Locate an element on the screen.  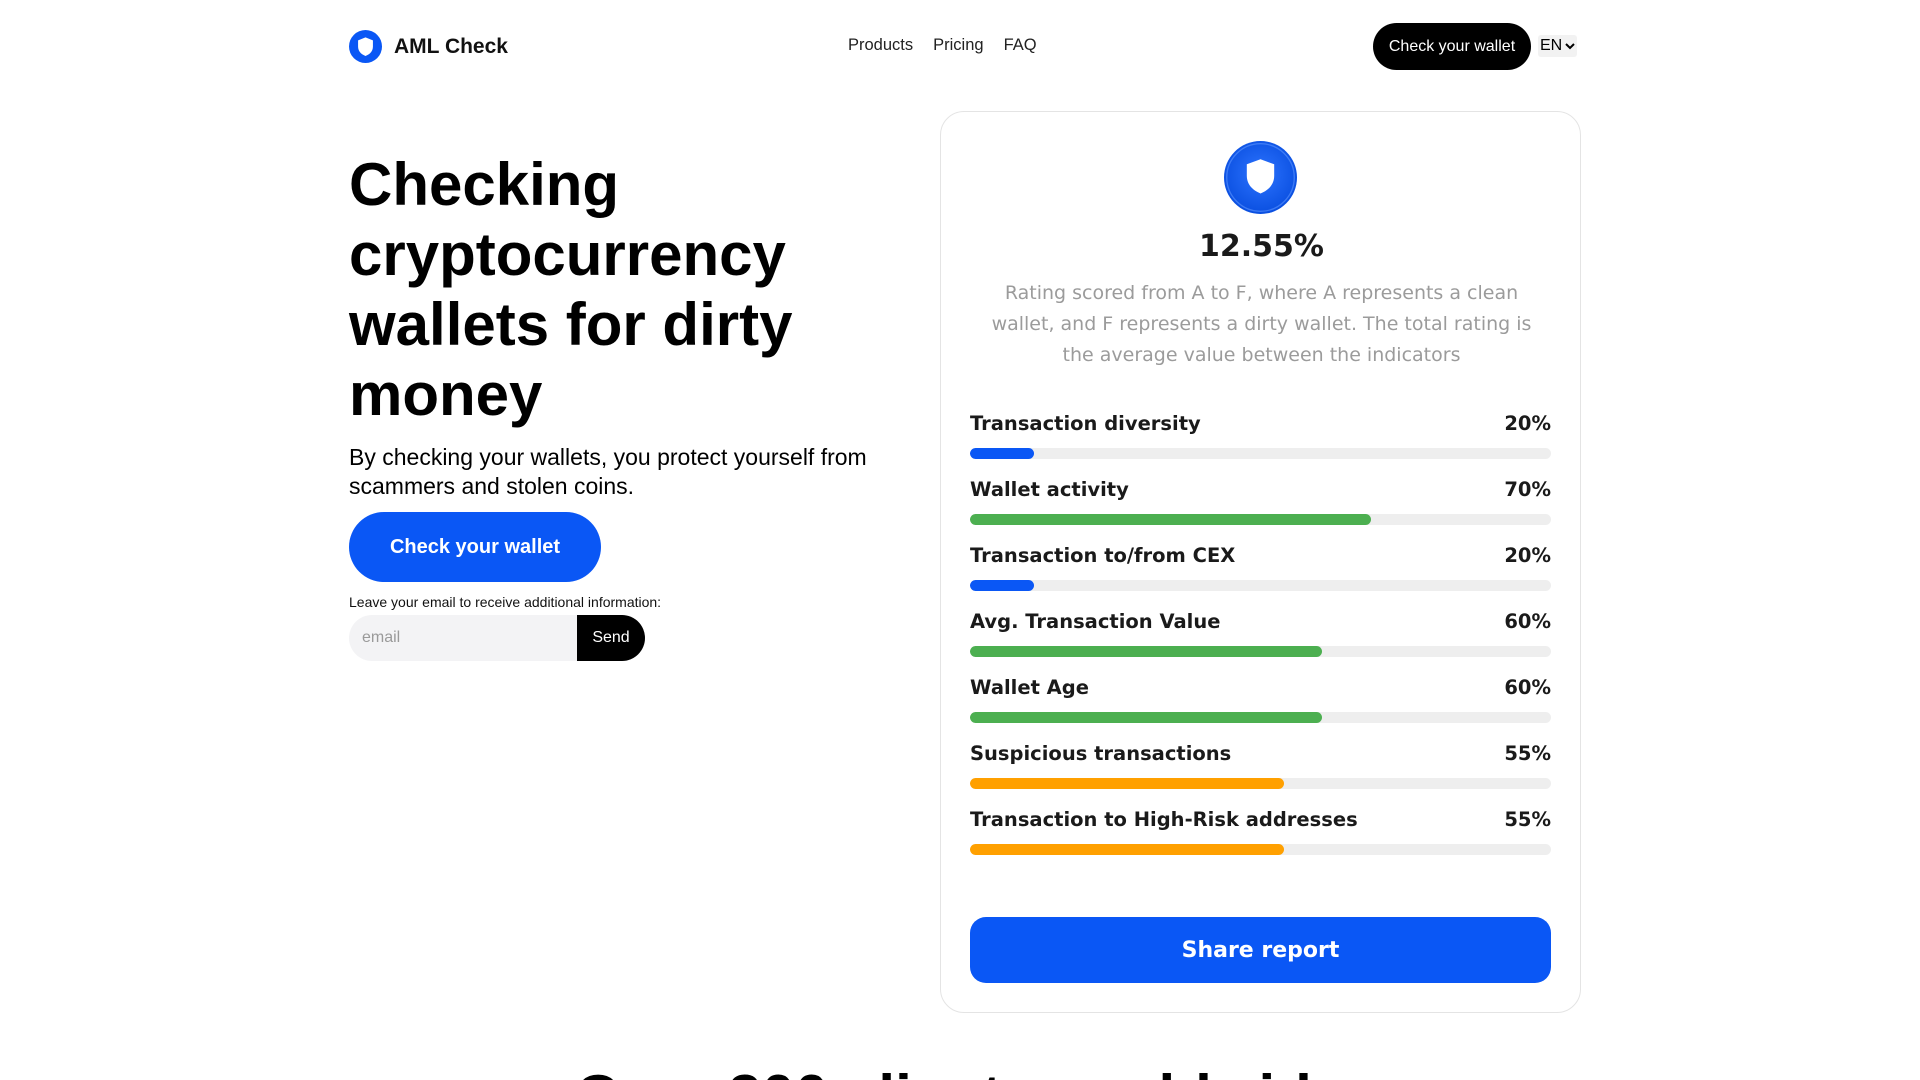
metric-label: Wallet activity is located at coordinates (1049, 489).